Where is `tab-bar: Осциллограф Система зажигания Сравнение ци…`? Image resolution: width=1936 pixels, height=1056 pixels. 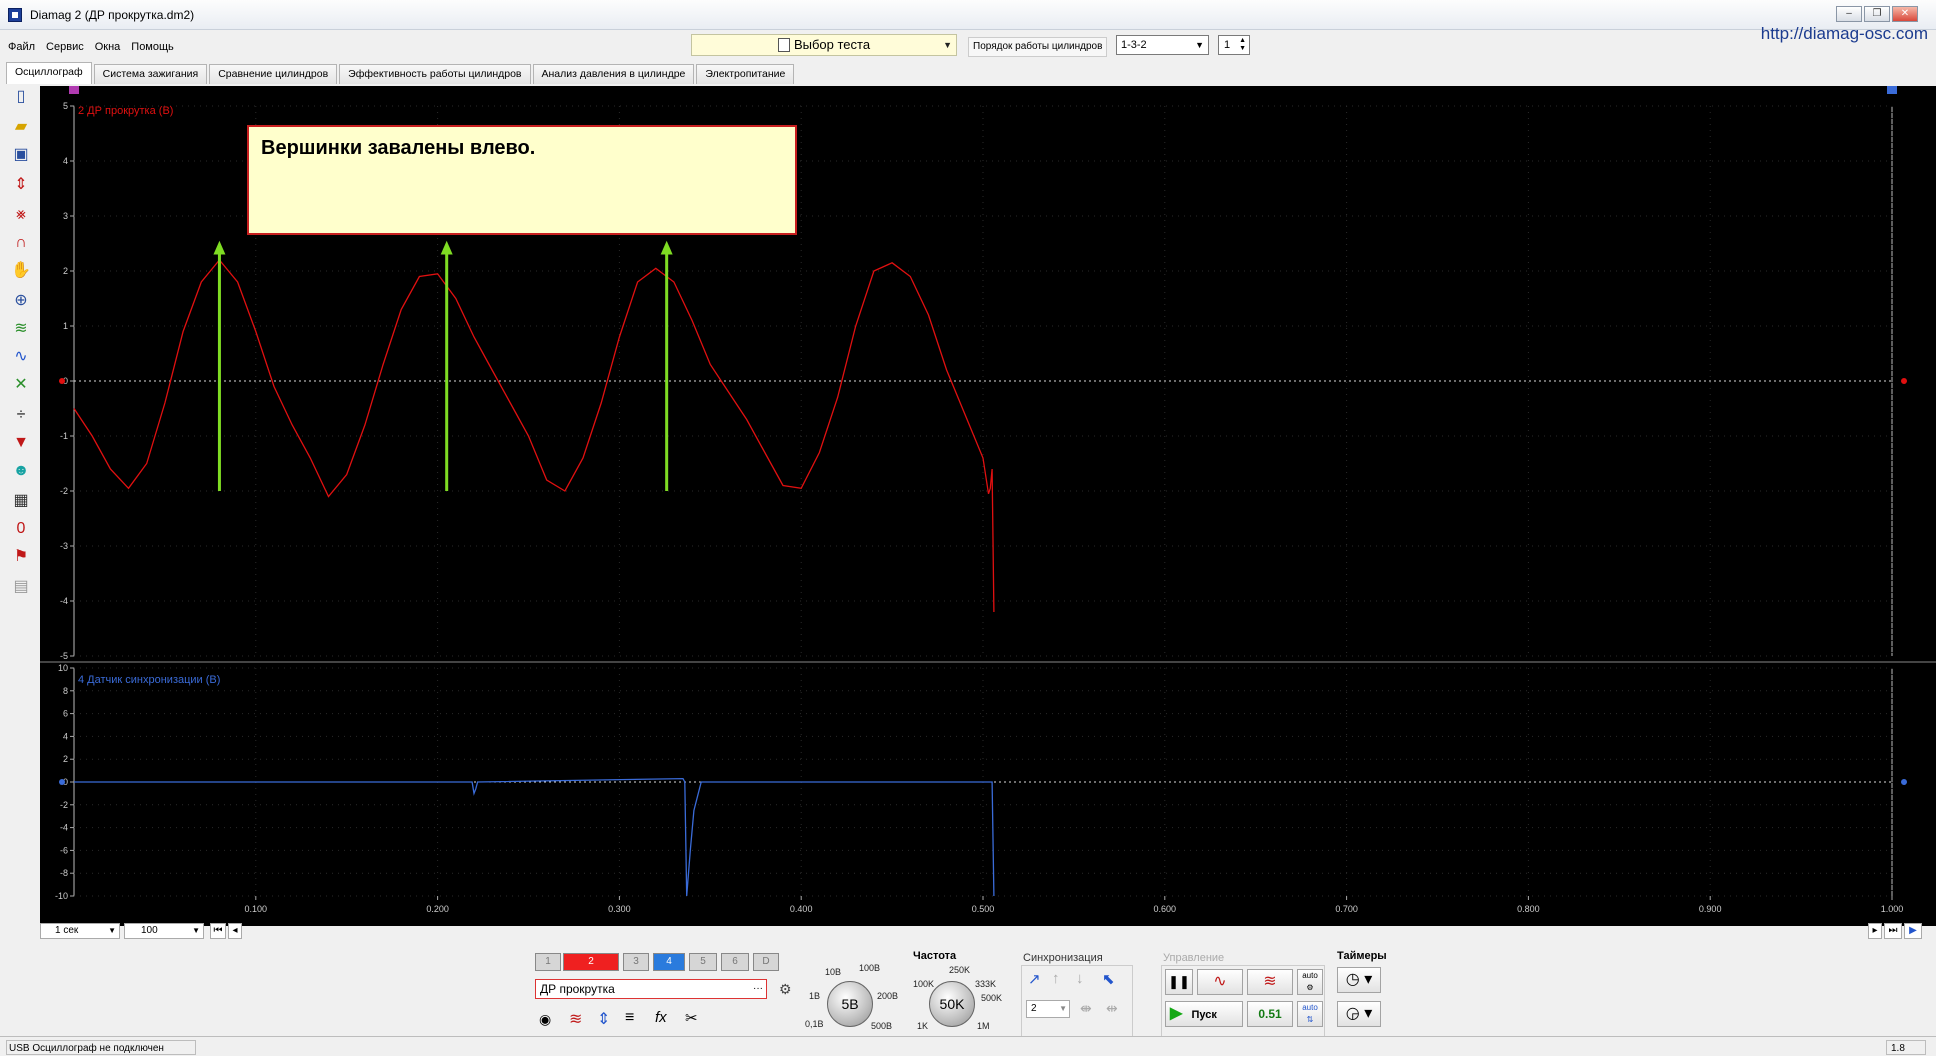
tab-bar: Осциллограф Система зажигания Сравнение ци… is located at coordinates (401, 73).